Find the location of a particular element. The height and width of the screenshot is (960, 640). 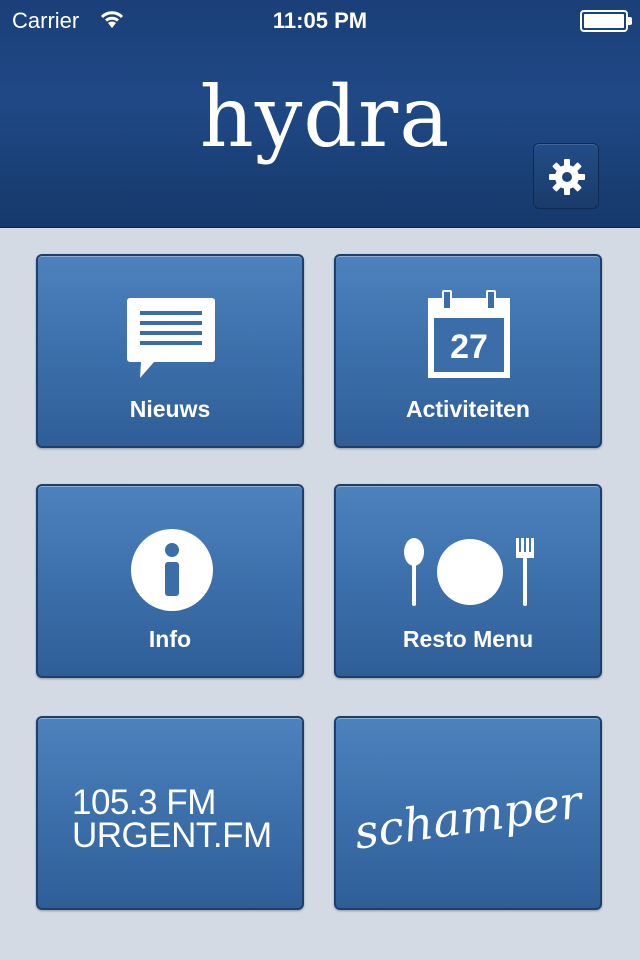

tile-urgent-fm: 105.3 FM URGENT.FM is located at coordinates (170, 813).